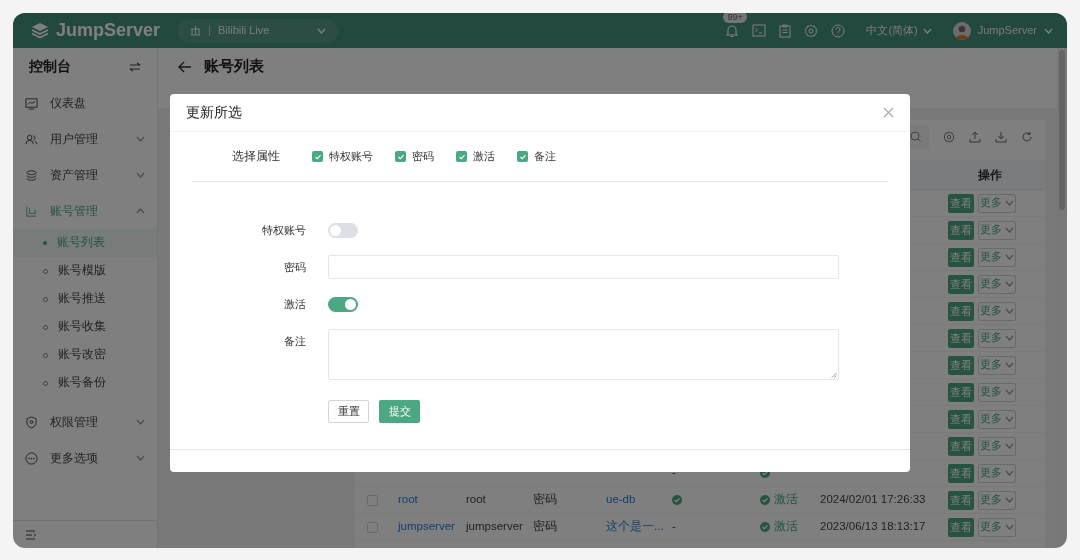  Describe the element at coordinates (85, 355) in the screenshot. I see `sidebar-subitem: 账号改密` at that location.